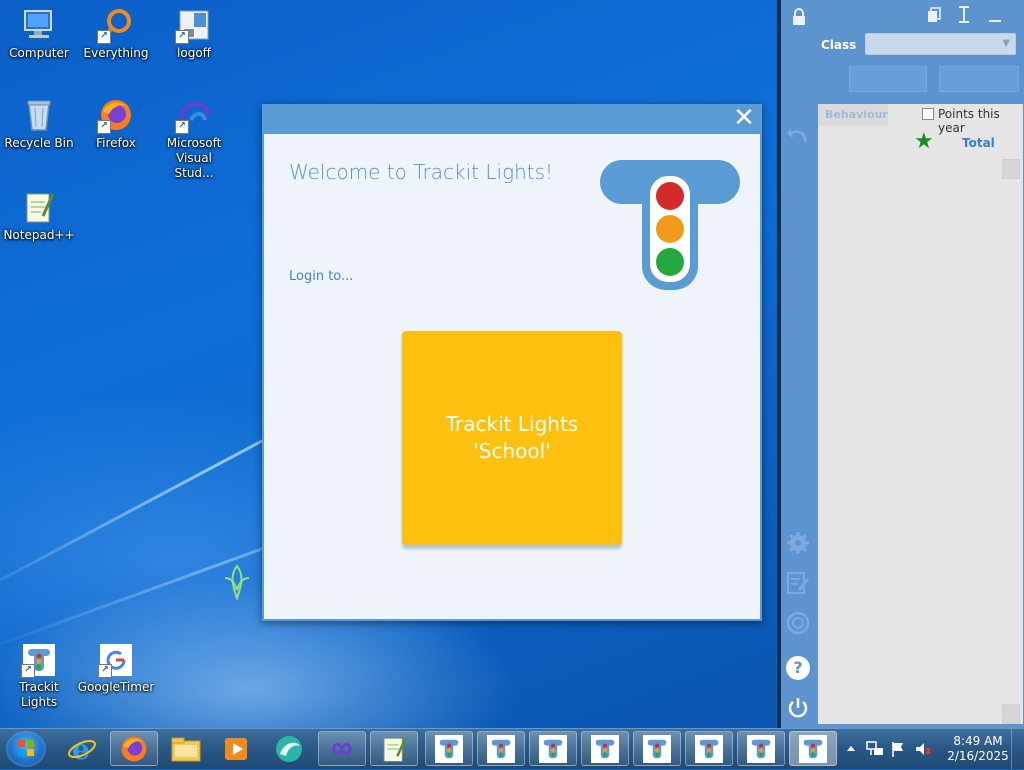 This screenshot has width=1024, height=770. Describe the element at coordinates (798, 135) in the screenshot. I see `undo-icon` at that location.